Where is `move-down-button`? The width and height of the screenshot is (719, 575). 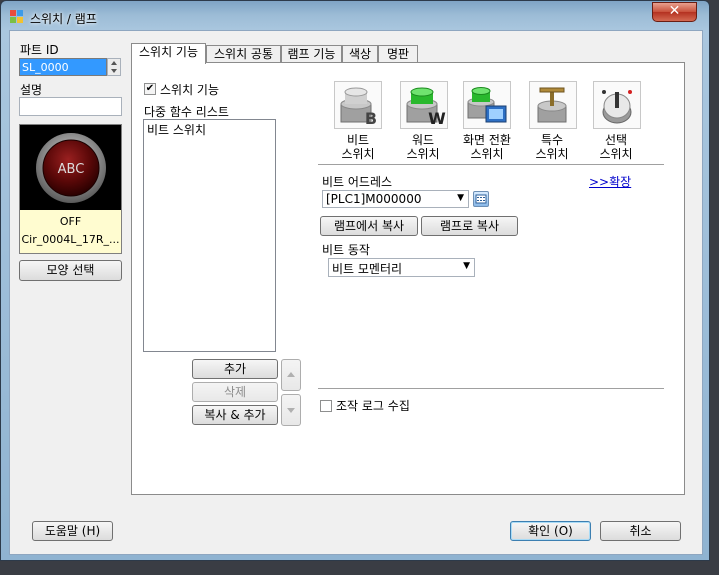 move-down-button is located at coordinates (291, 410).